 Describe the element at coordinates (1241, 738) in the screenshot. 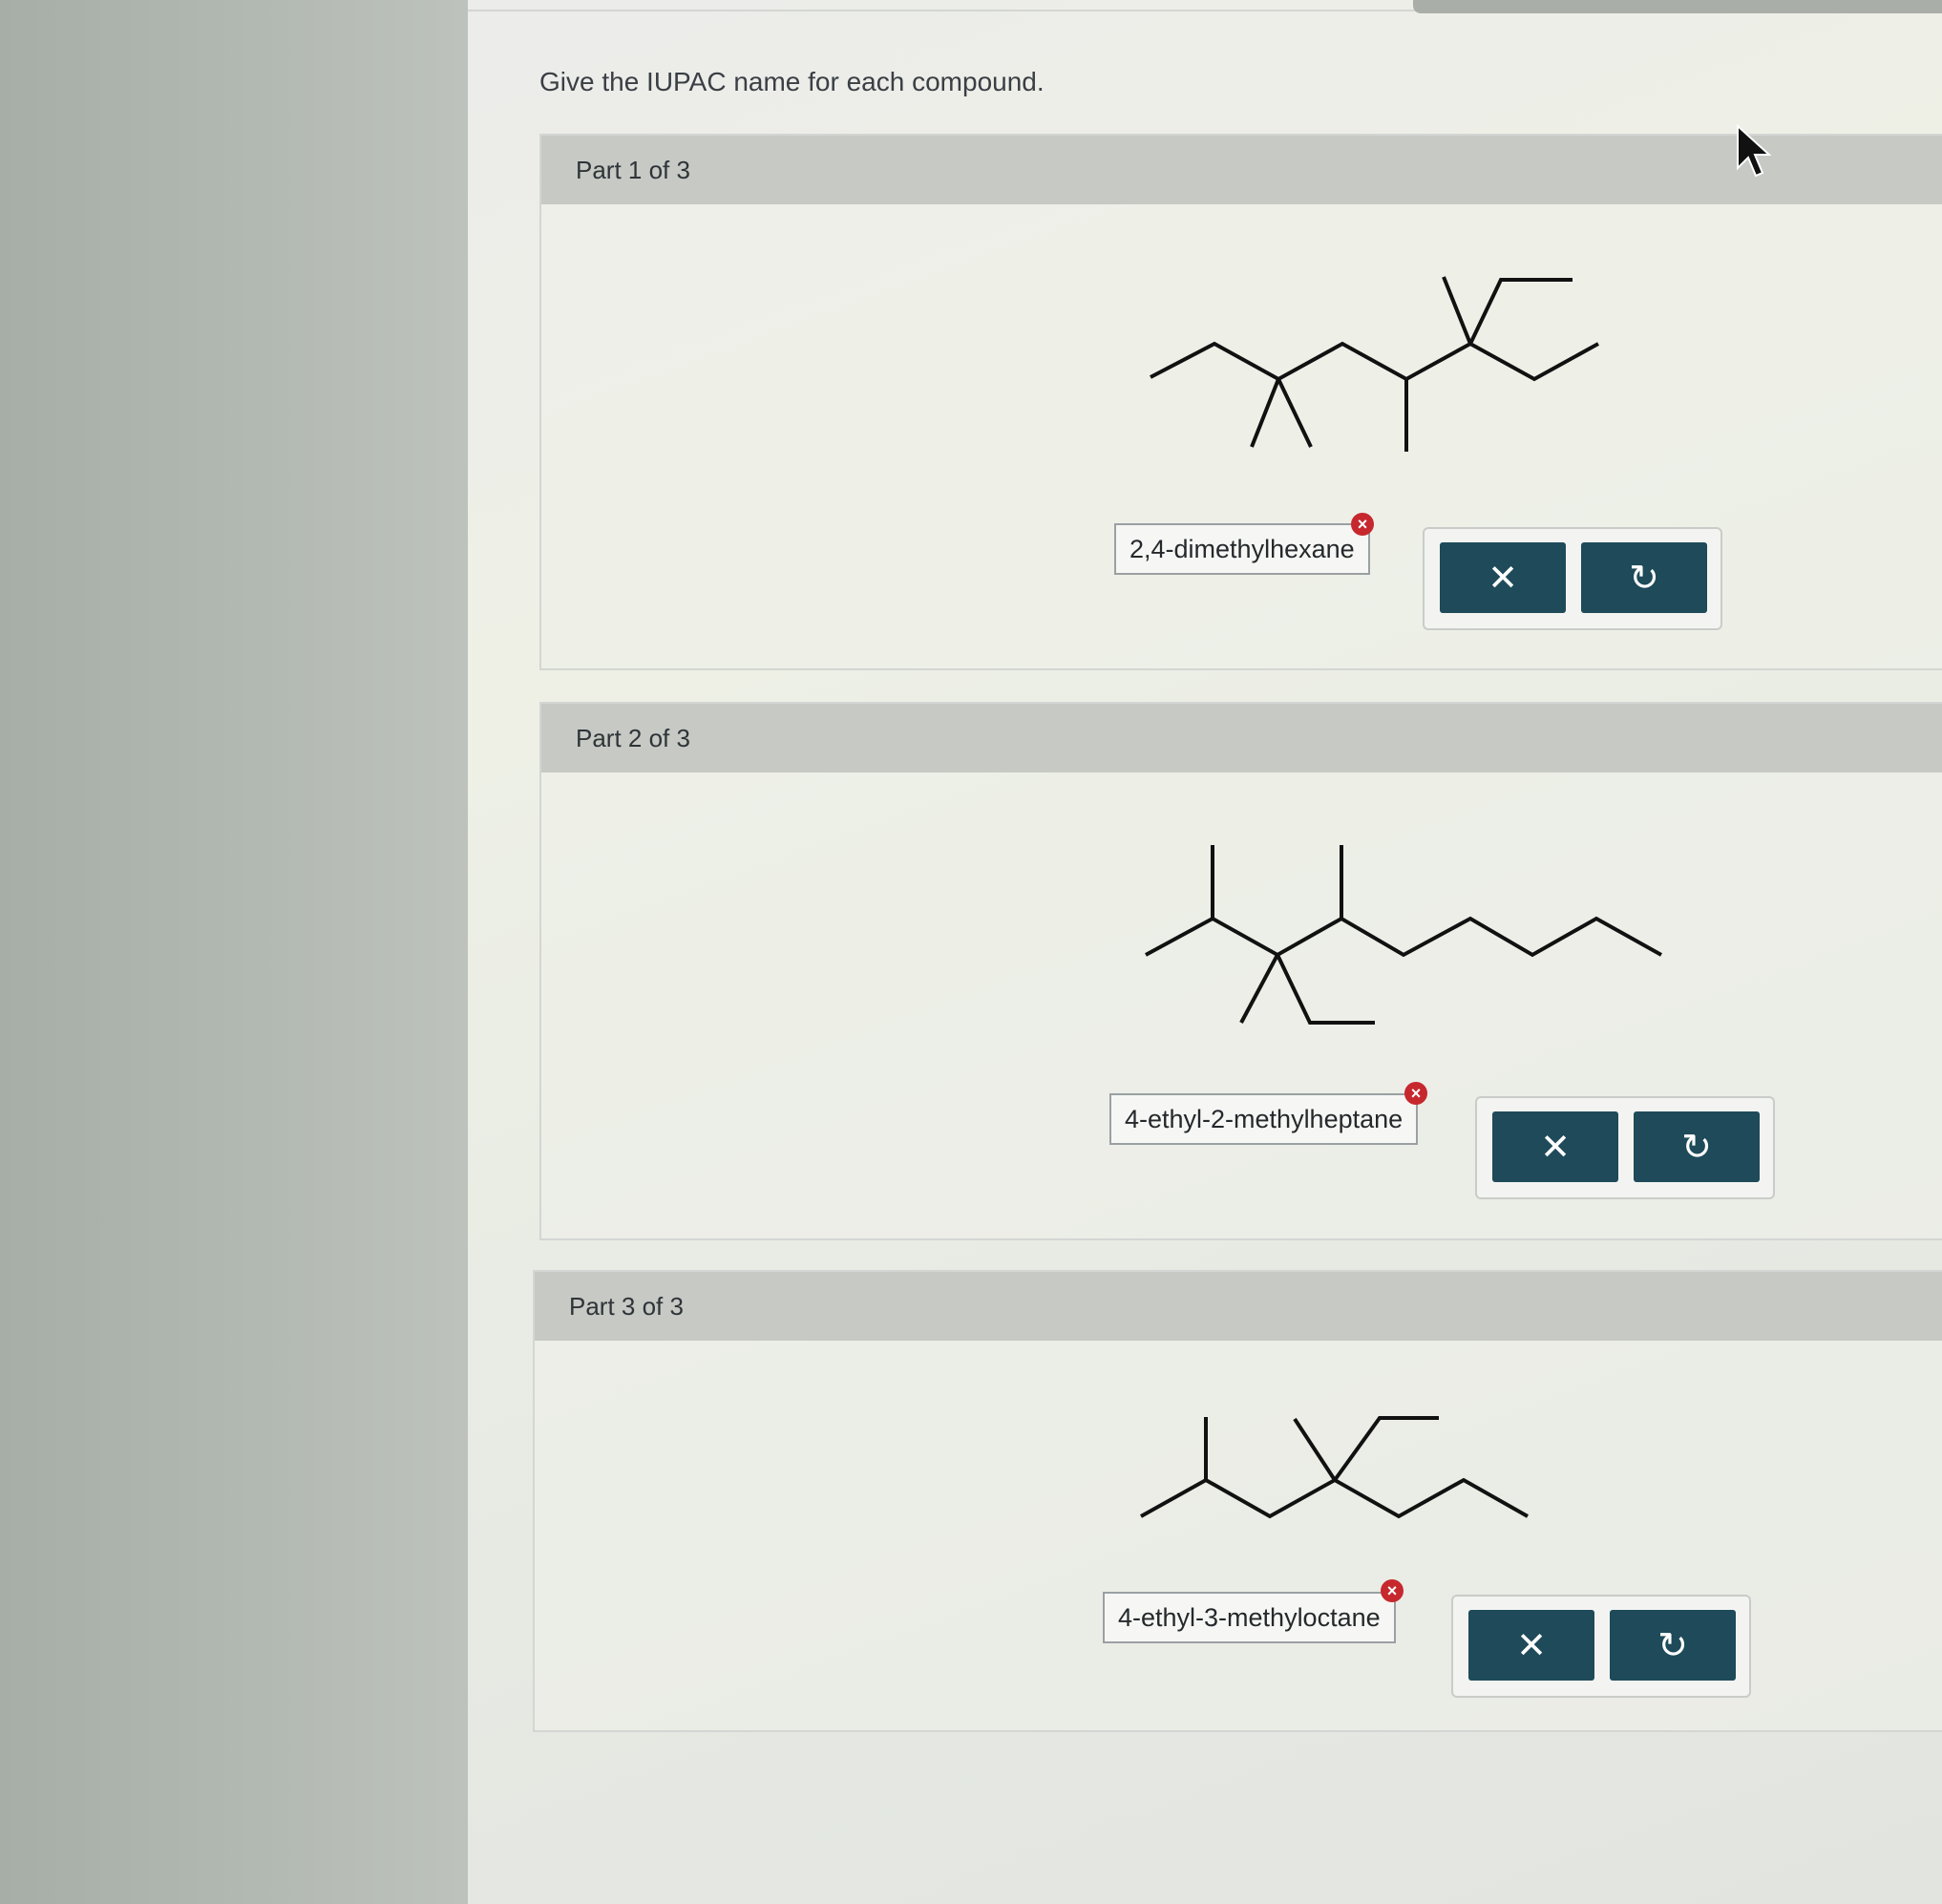

I see `part-2-header: Part 2 of 3` at that location.